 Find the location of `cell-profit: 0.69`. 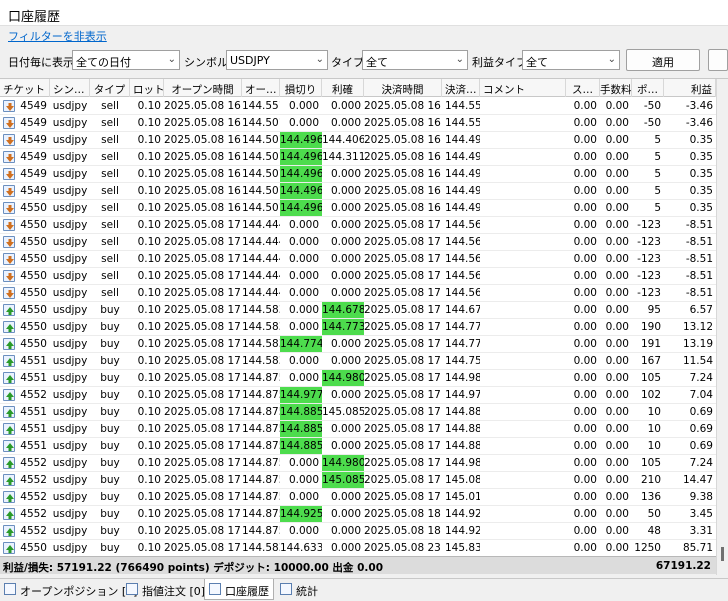

cell-profit: 0.69 is located at coordinates (701, 446).